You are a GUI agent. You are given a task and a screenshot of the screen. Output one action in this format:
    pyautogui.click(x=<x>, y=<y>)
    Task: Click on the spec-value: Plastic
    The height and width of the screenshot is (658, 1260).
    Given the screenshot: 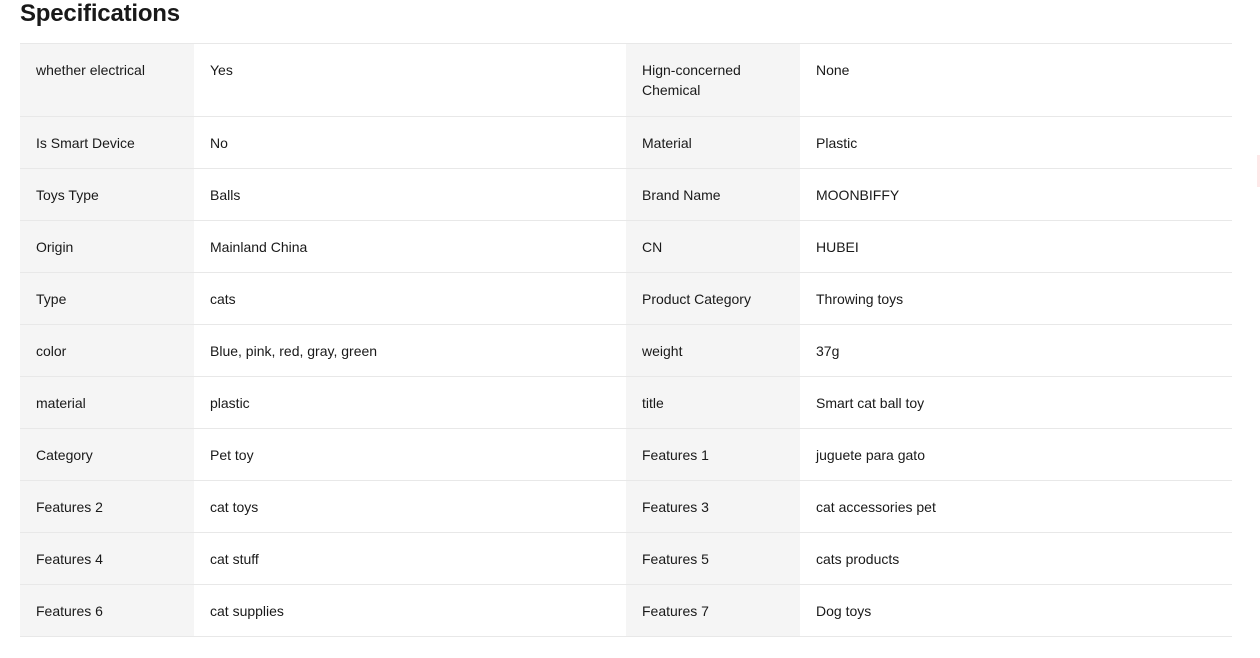 What is the action you would take?
    pyautogui.click(x=1016, y=142)
    